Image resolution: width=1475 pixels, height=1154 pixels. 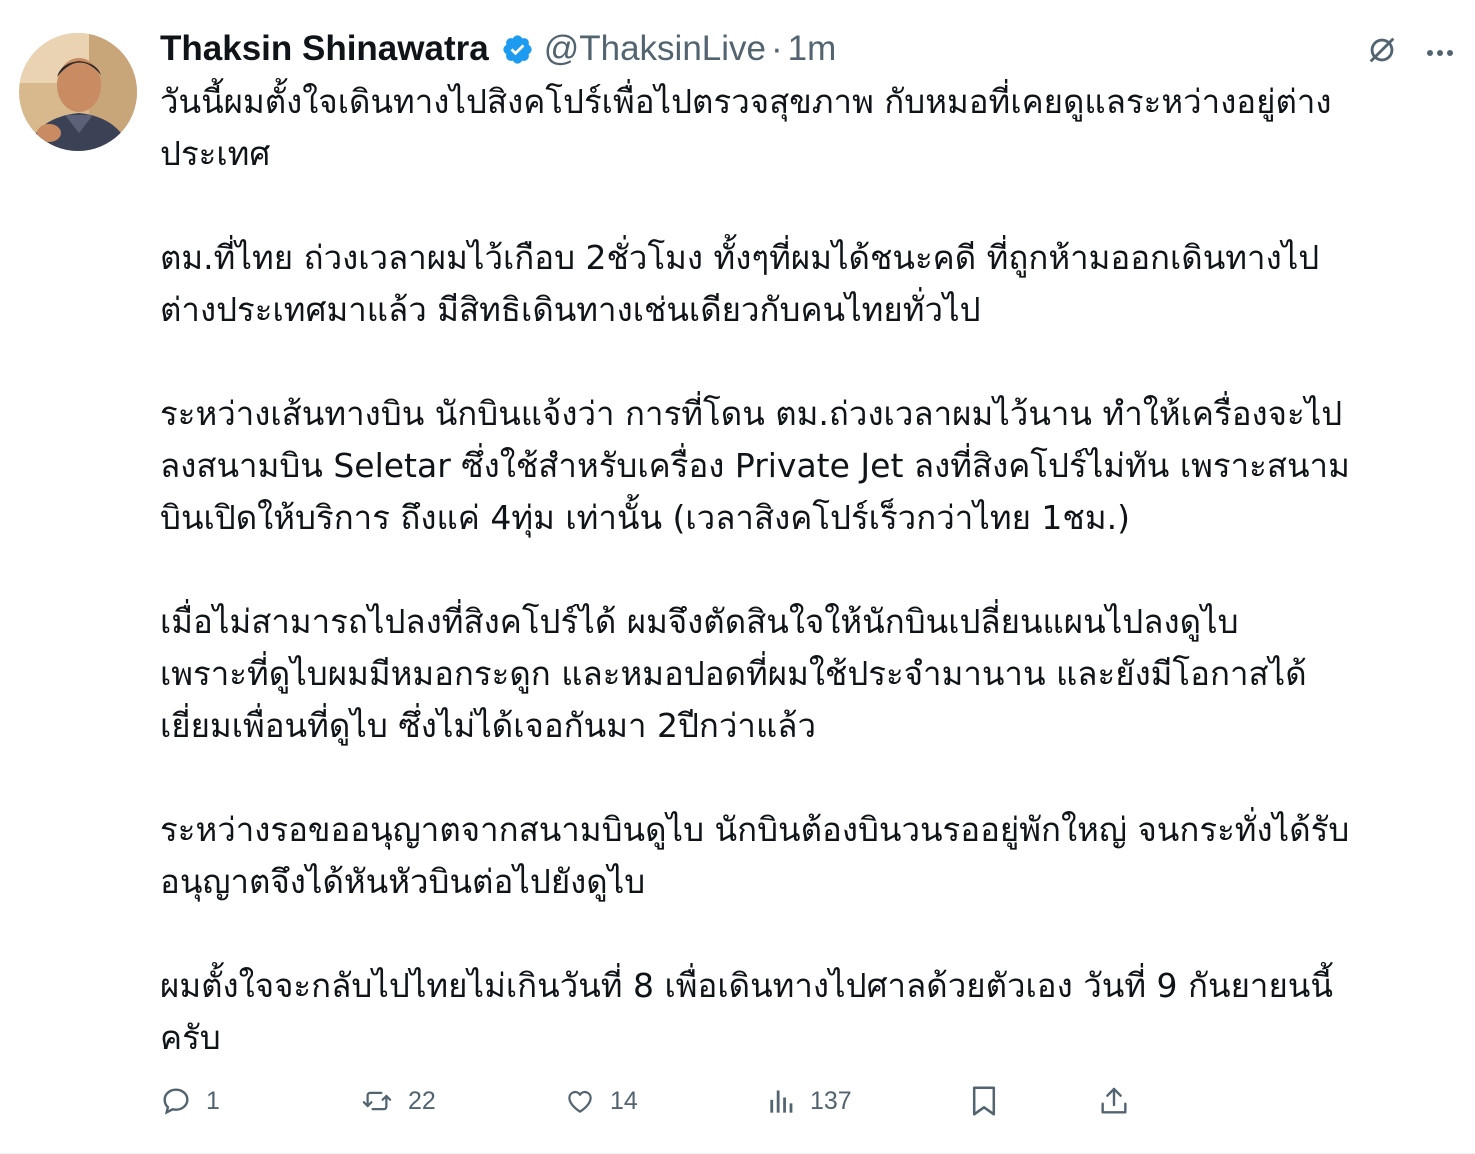 I want to click on like-count: 14, so click(x=624, y=1100).